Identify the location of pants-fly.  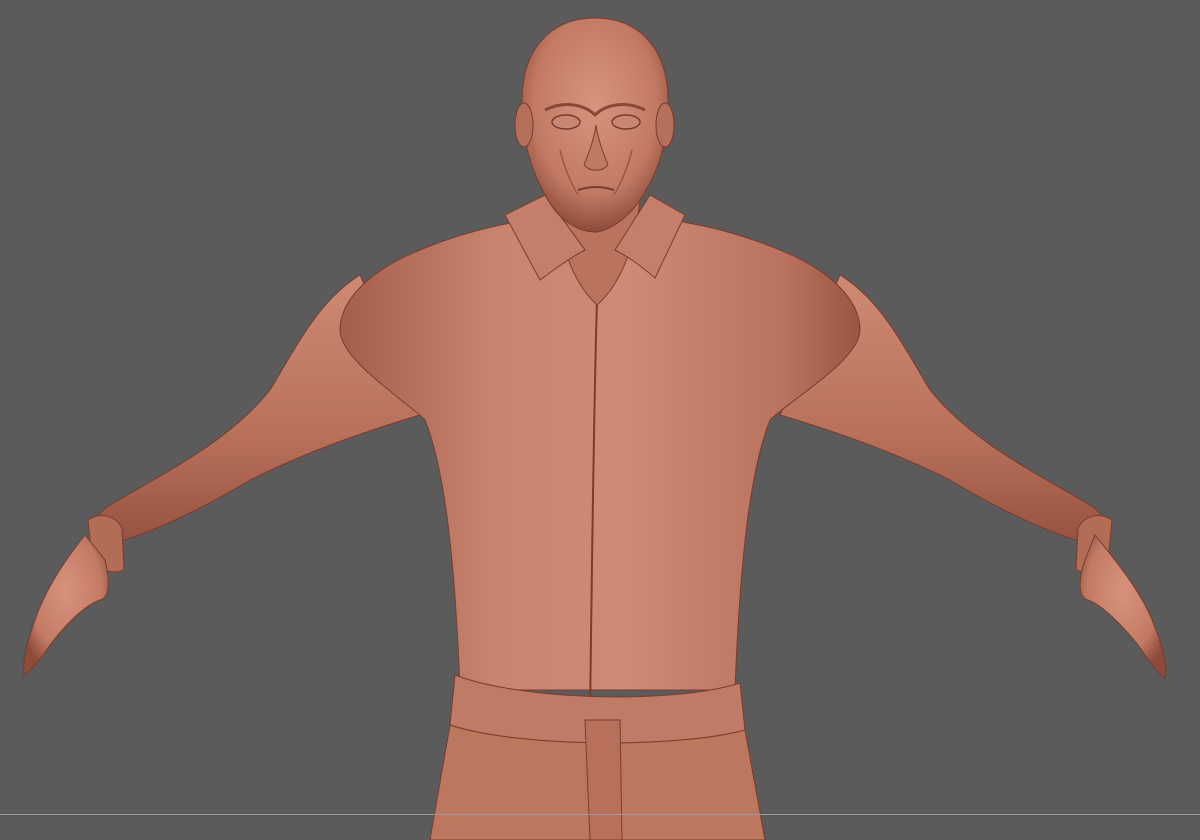
(603, 779).